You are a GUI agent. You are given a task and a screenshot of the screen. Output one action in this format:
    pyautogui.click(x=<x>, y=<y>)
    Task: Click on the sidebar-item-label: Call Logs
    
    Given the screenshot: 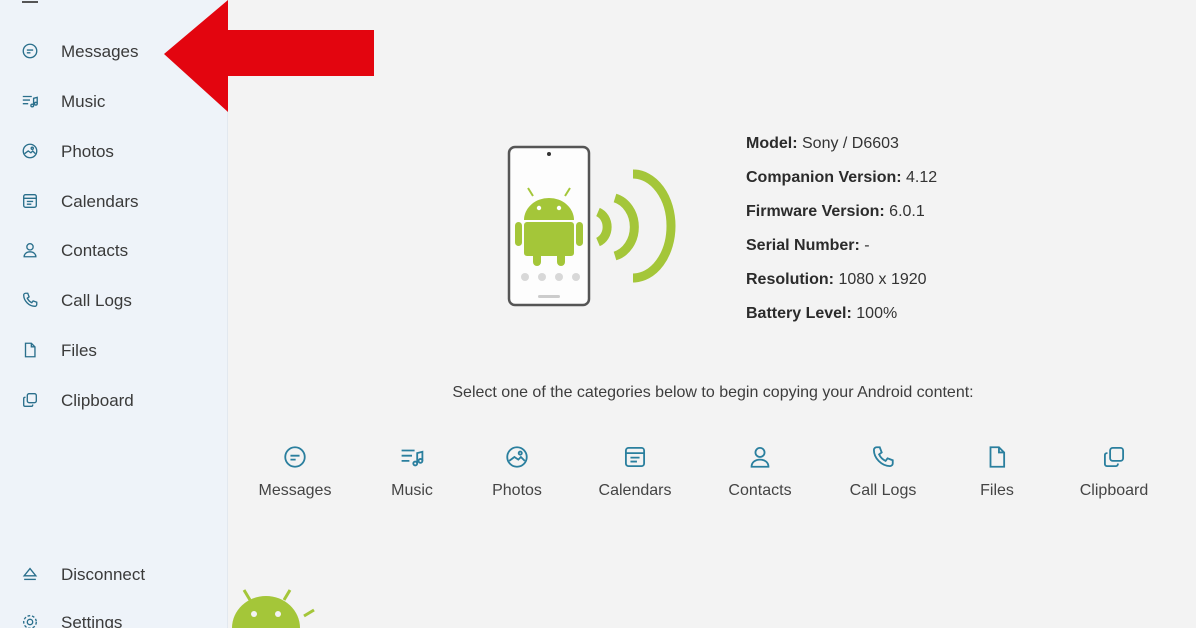 What is the action you would take?
    pyautogui.click(x=96, y=300)
    